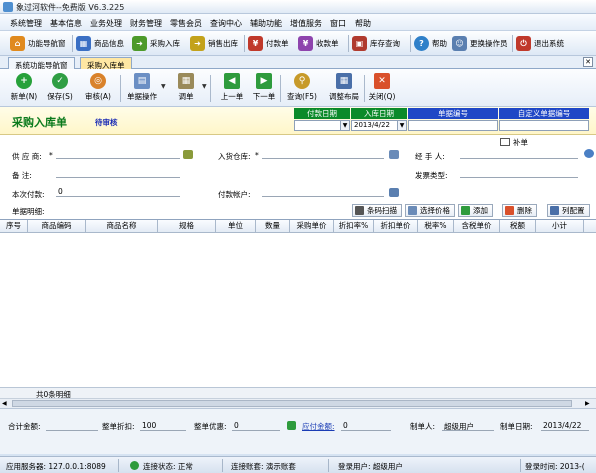  Describe the element at coordinates (344, 89) in the screenshot. I see `adjust-layout-button: ▦ 调整布局` at that location.